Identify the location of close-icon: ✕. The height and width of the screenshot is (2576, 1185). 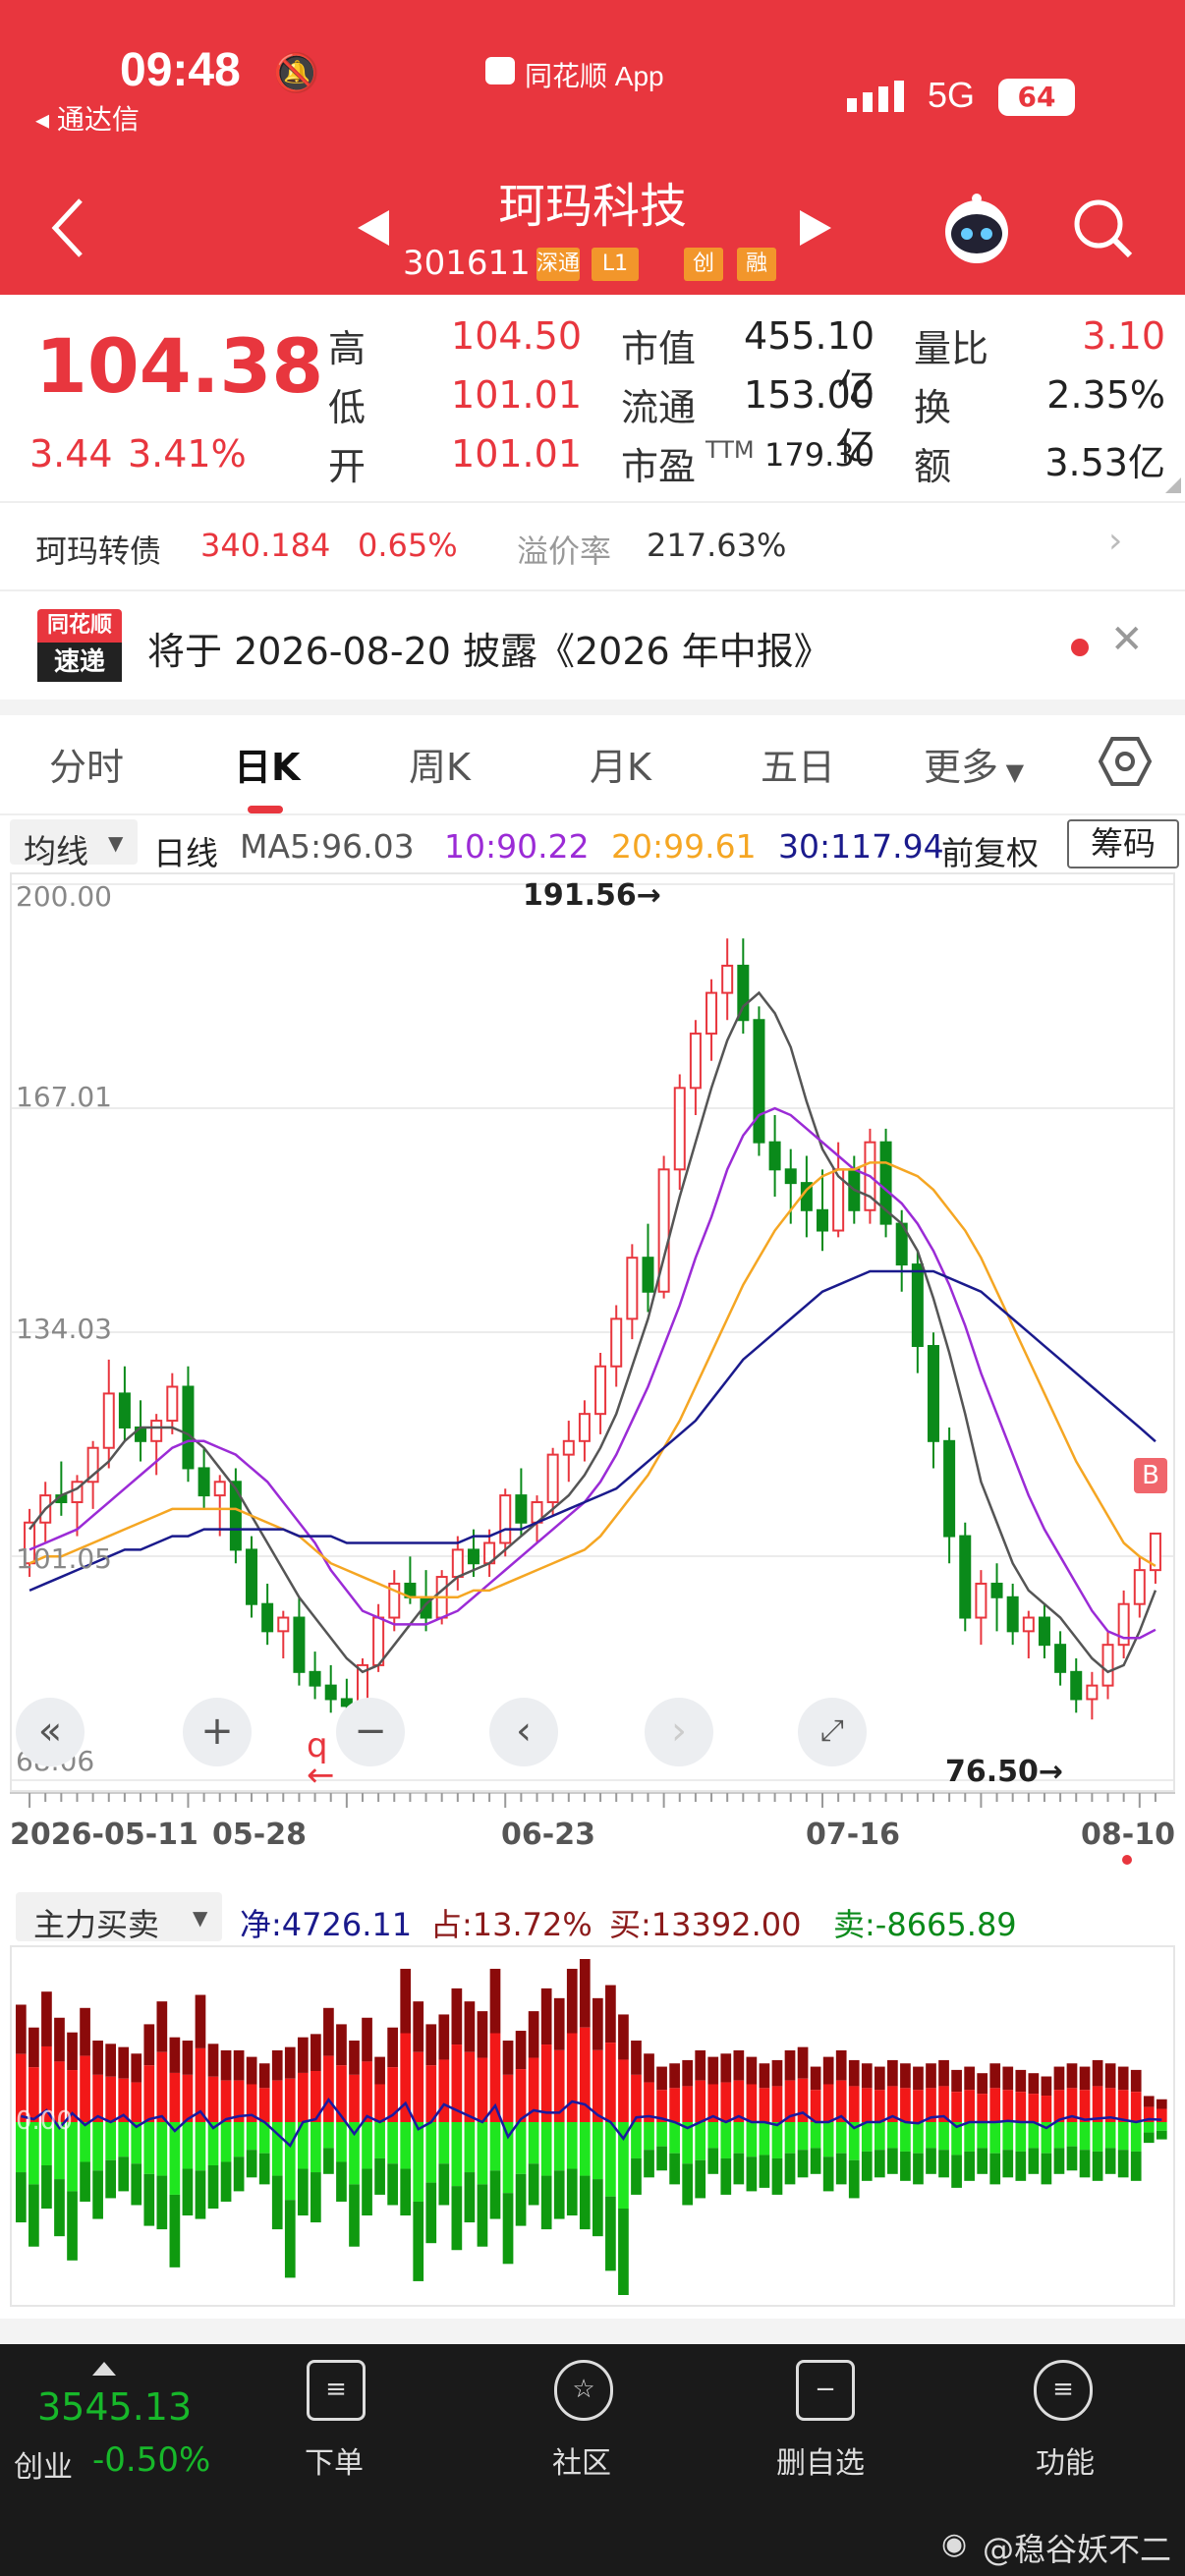
(1127, 639).